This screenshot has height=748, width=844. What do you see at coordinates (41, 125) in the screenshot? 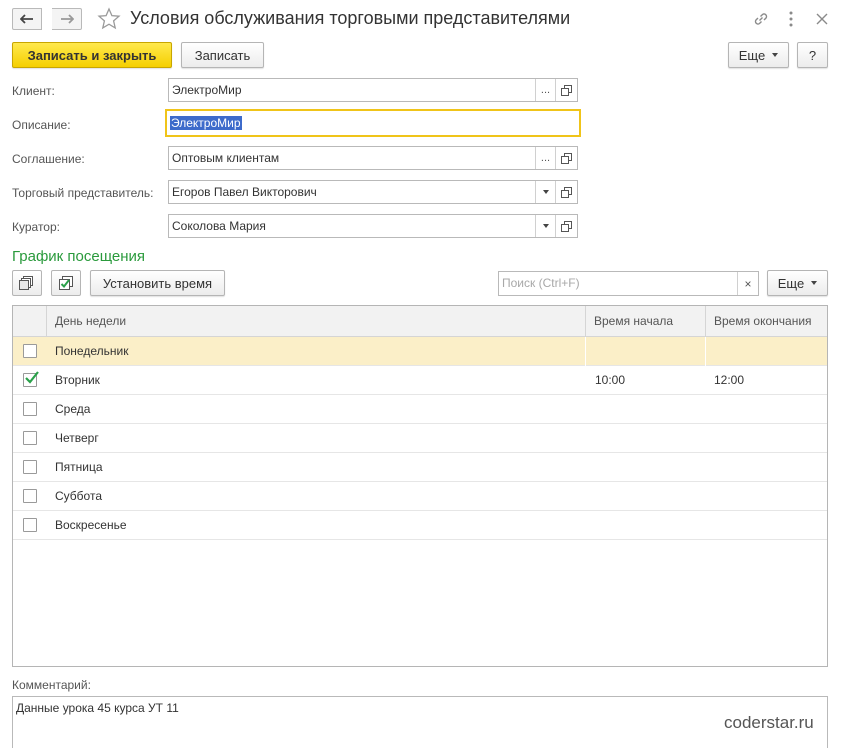
I see `description-label: Описание:` at bounding box center [41, 125].